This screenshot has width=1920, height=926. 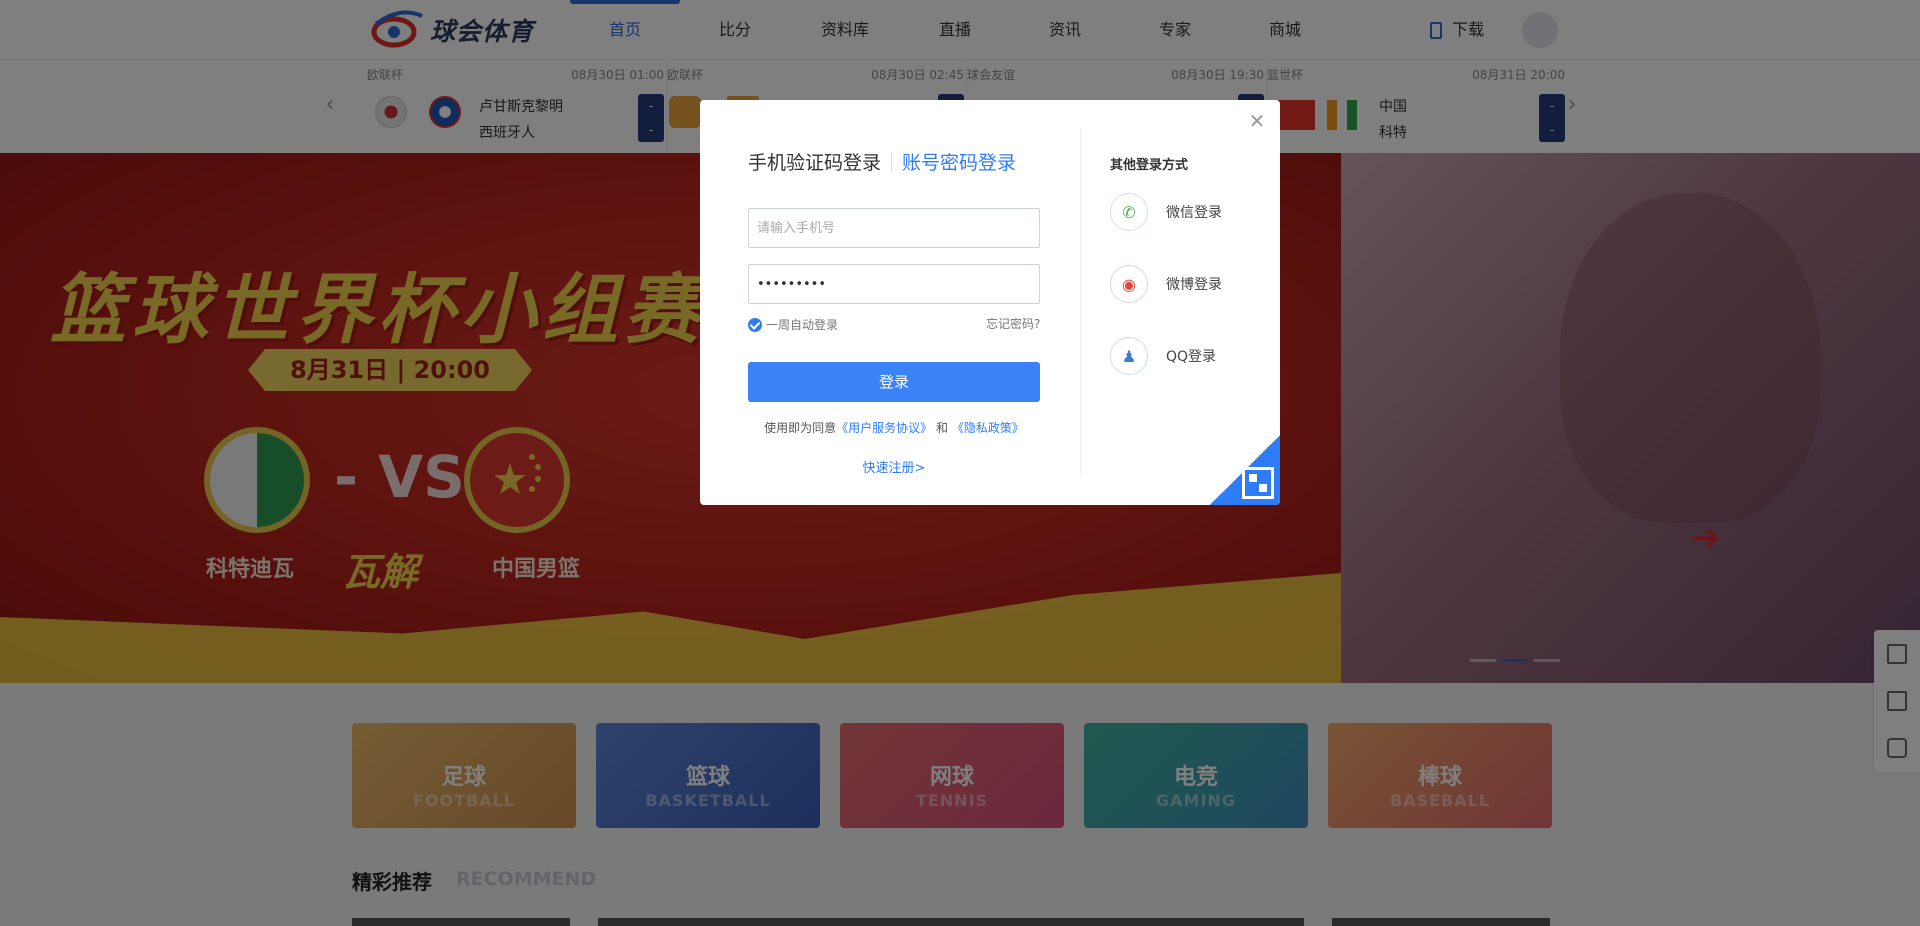 What do you see at coordinates (959, 161) in the screenshot?
I see `tab-password-login: 账号密码登录` at bounding box center [959, 161].